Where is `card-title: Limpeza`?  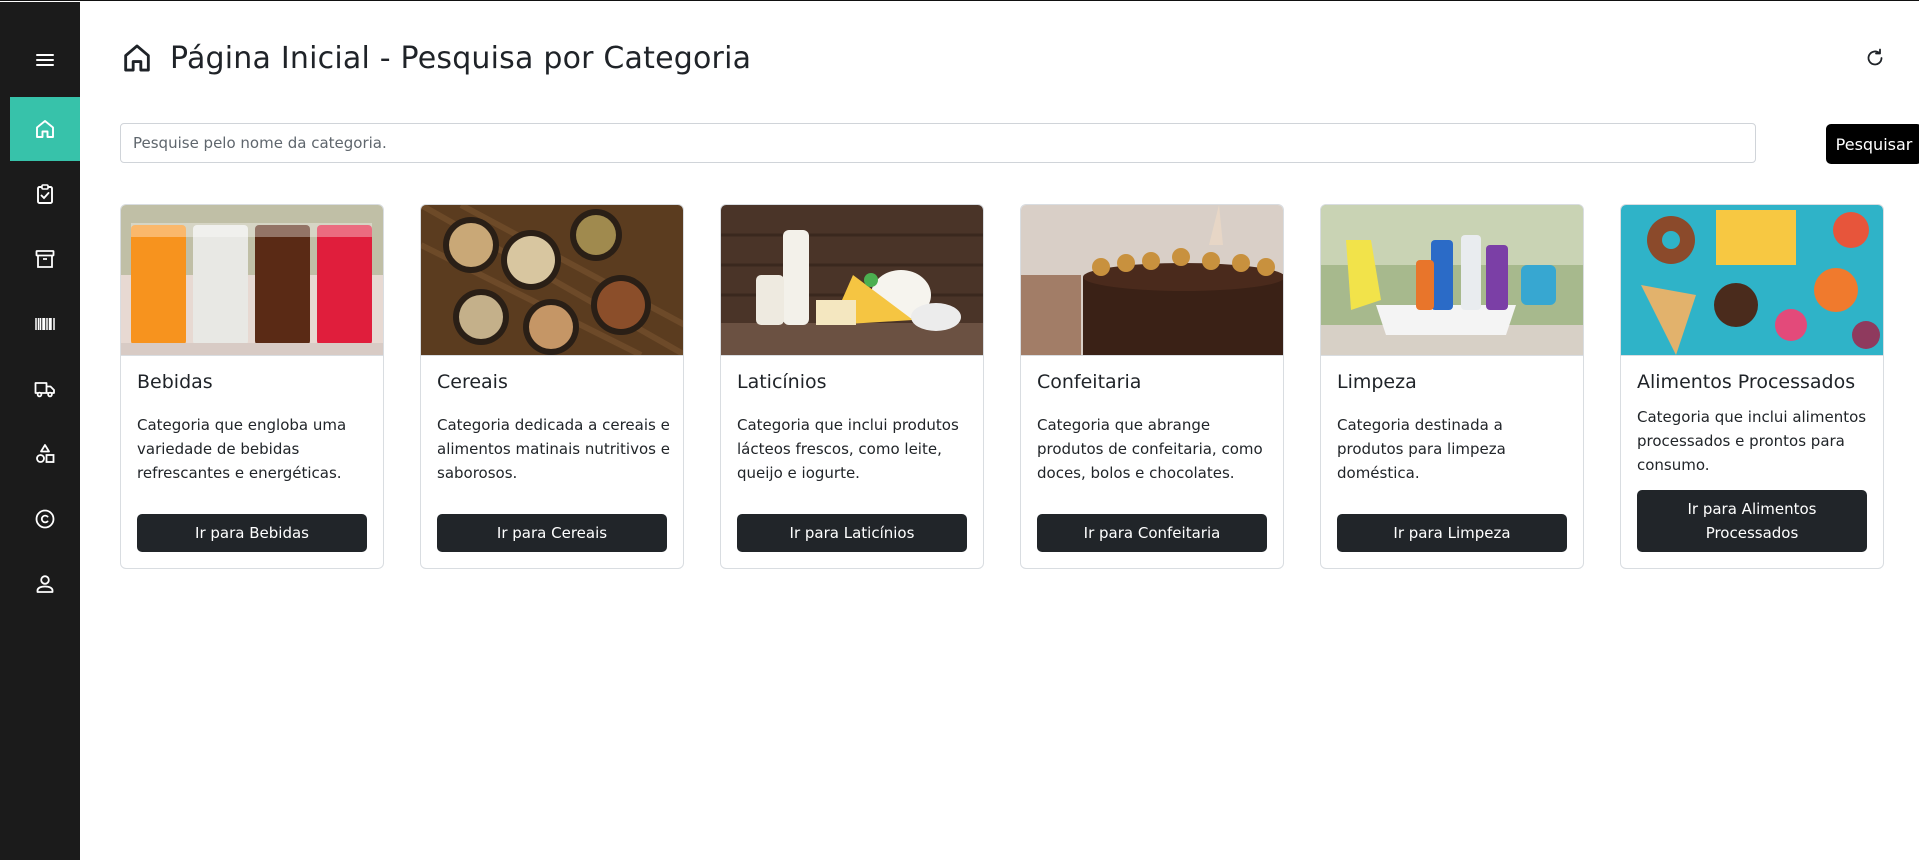
card-title: Limpeza is located at coordinates (1377, 382).